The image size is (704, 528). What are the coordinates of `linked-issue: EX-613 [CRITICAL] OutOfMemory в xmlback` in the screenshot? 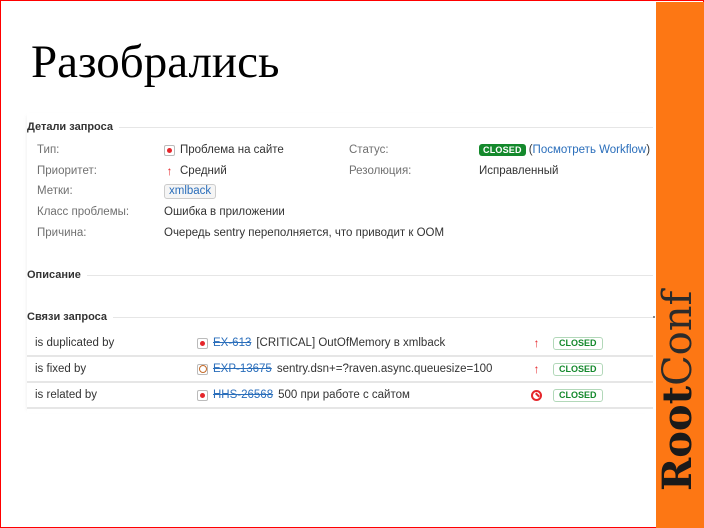 It's located at (321, 343).